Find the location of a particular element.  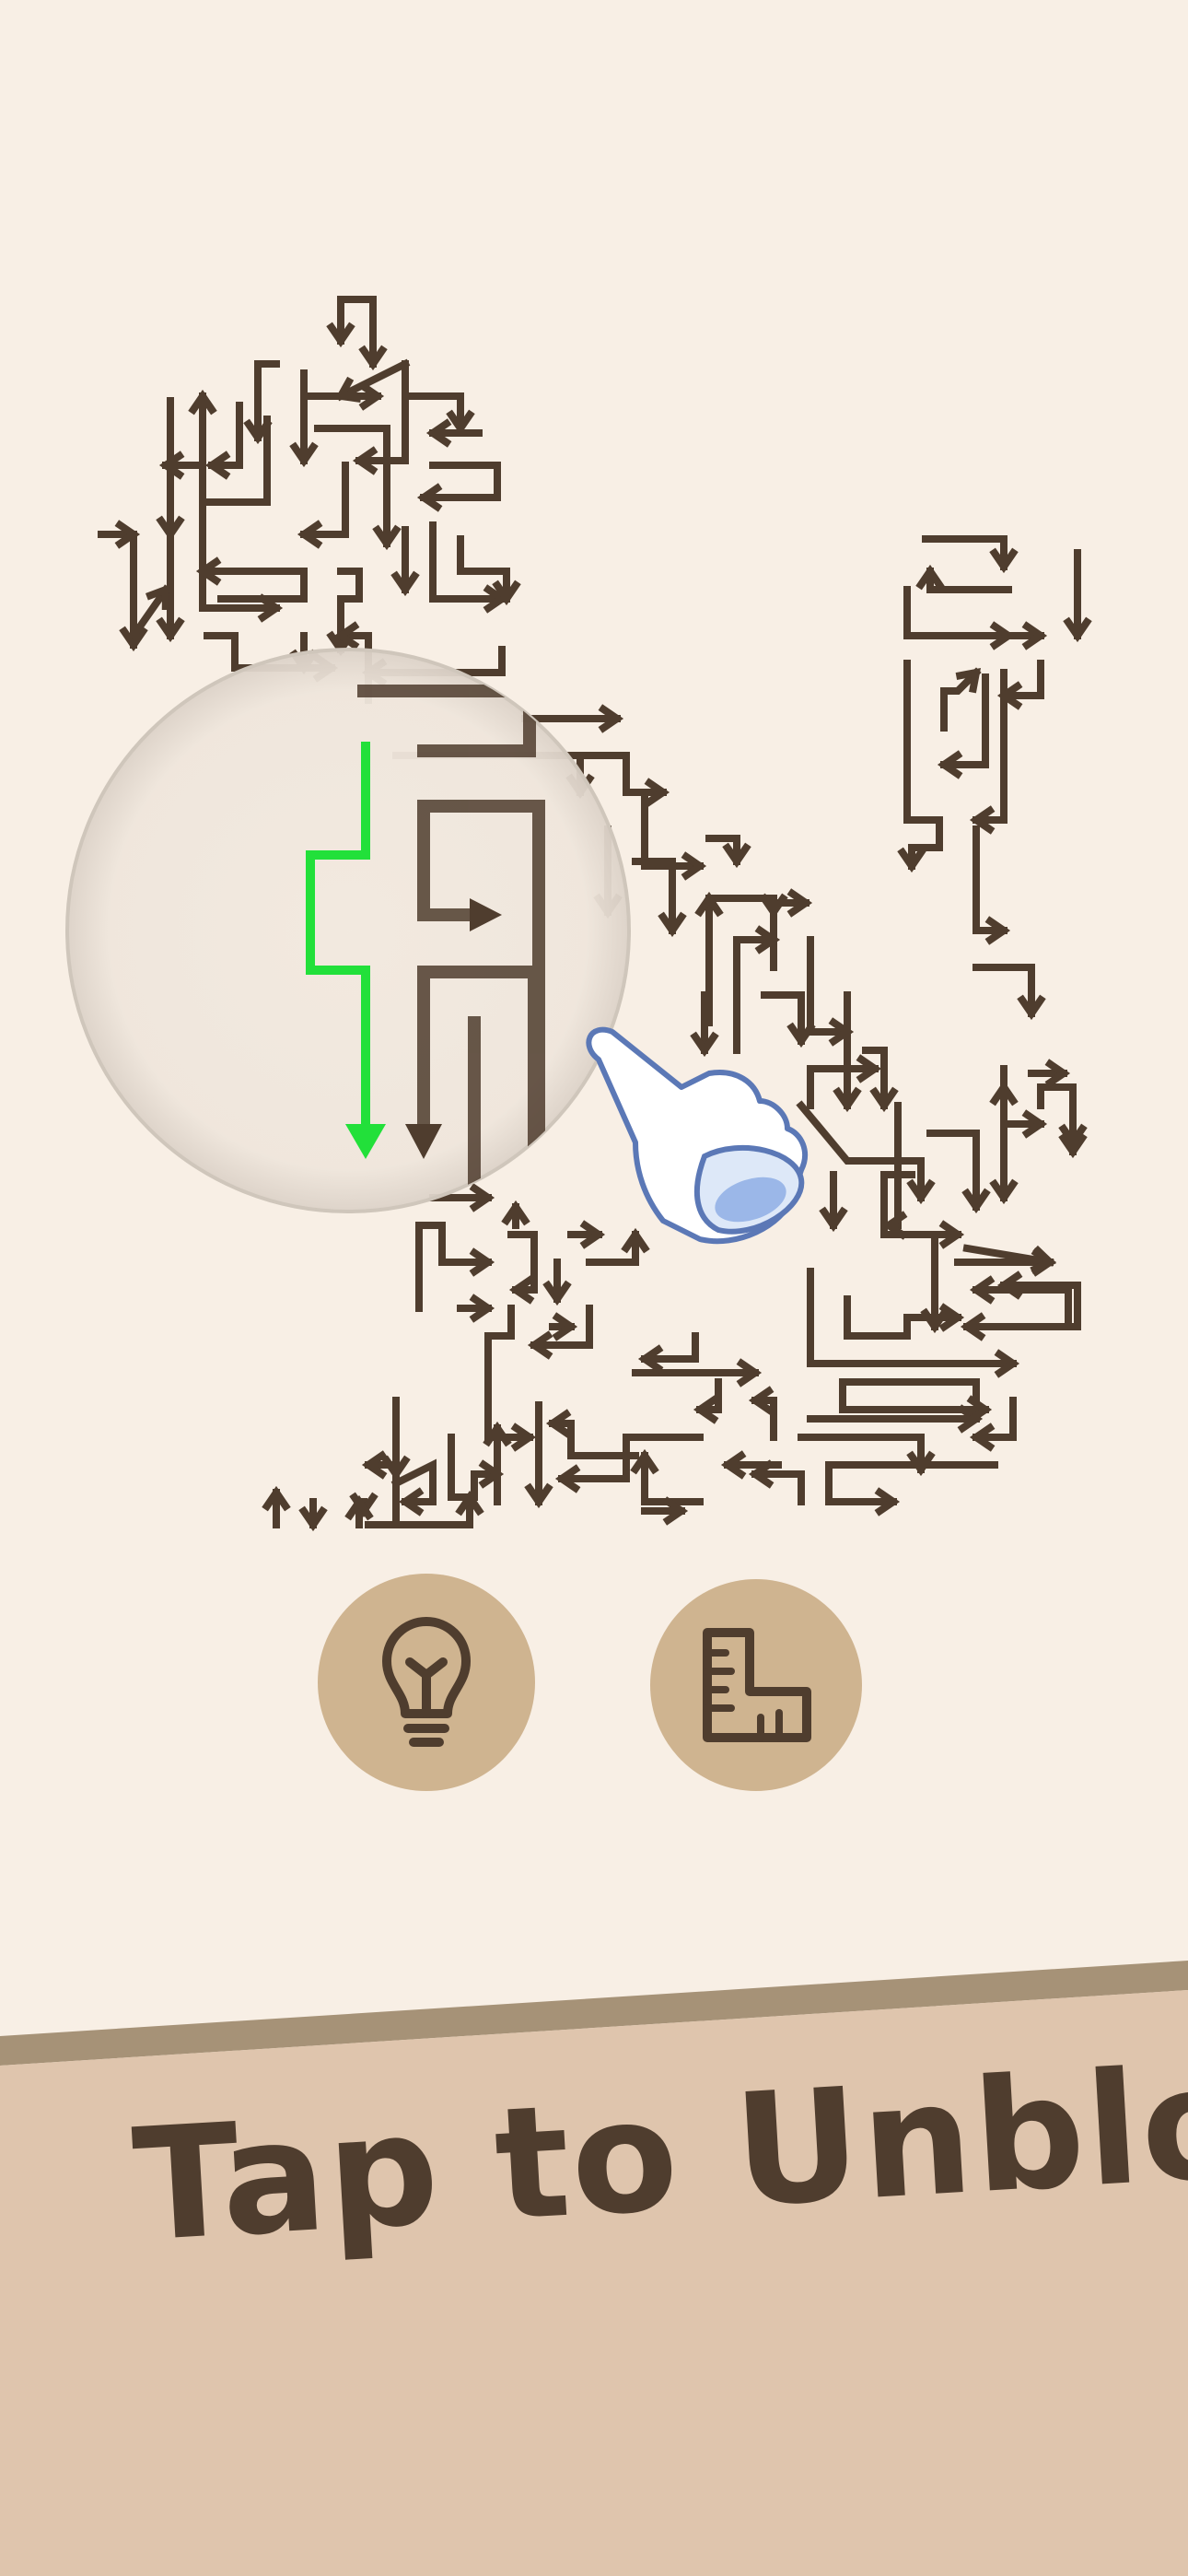

ruler-button is located at coordinates (756, 1685).